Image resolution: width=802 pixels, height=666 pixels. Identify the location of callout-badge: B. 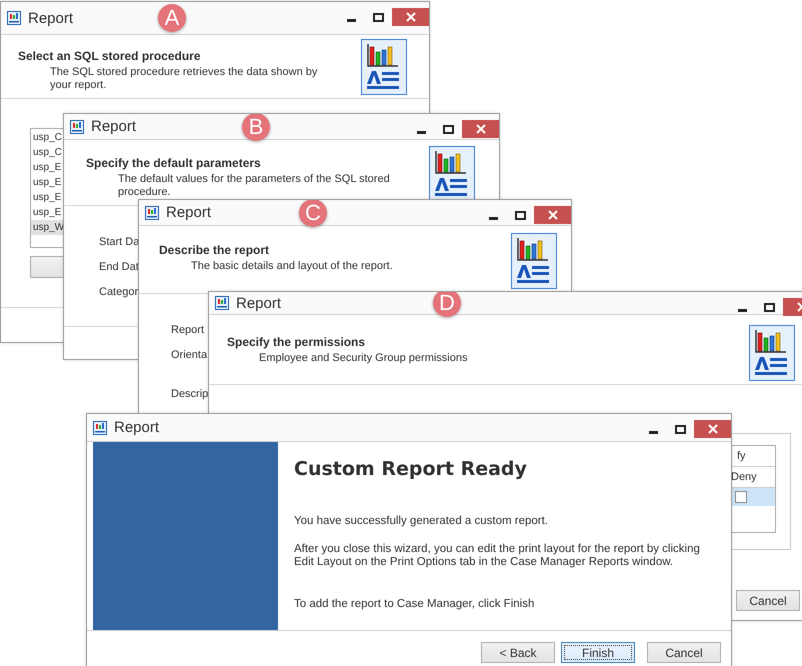
(256, 127).